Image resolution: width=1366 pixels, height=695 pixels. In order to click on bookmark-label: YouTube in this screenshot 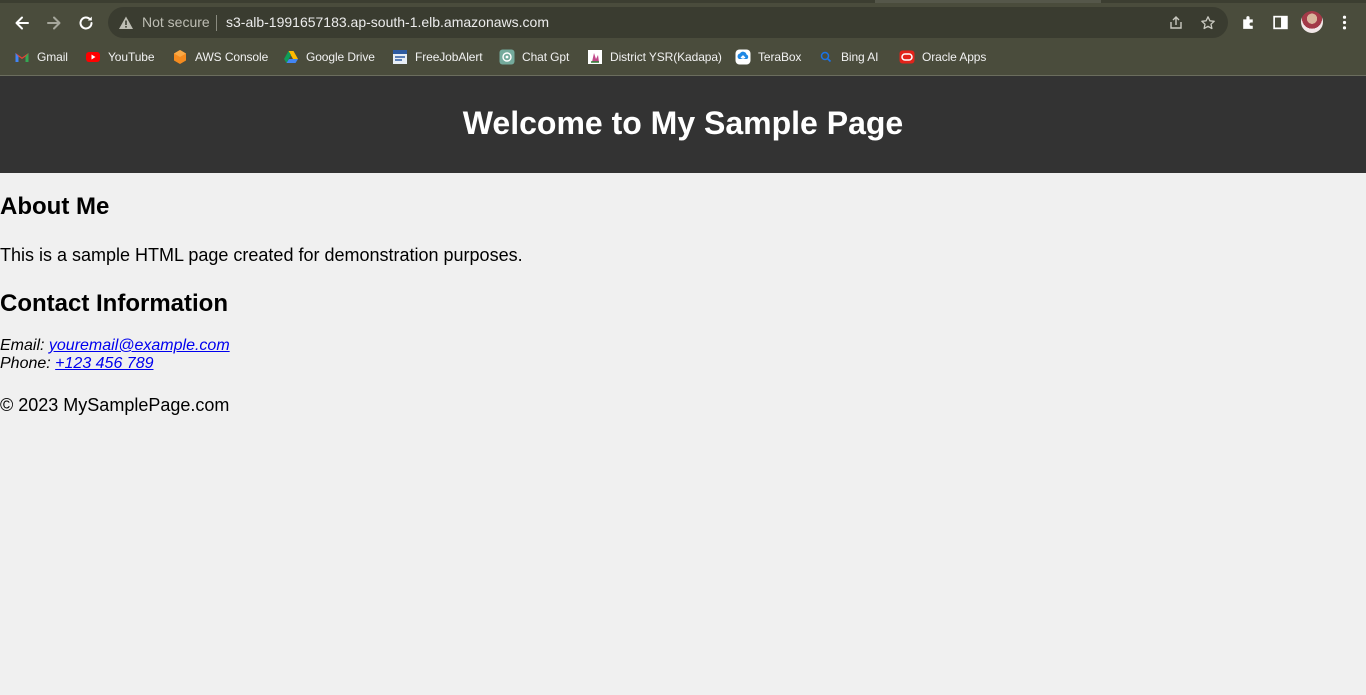, I will do `click(131, 57)`.